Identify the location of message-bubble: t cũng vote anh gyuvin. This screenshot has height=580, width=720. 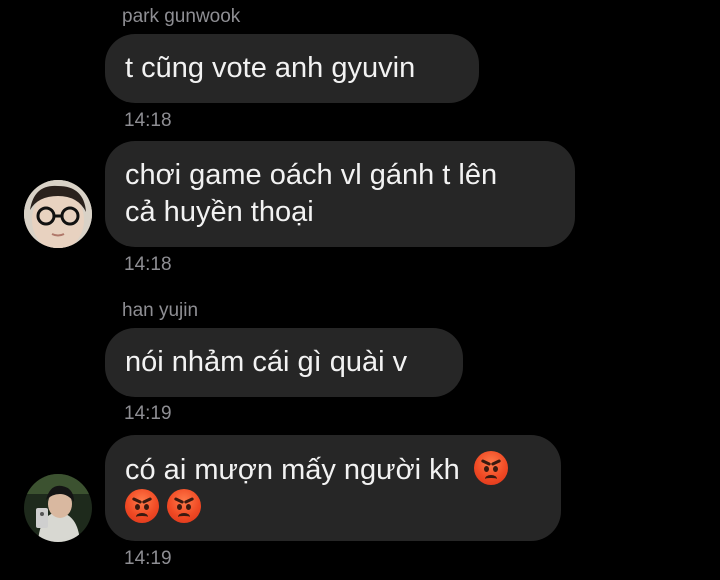
(292, 68).